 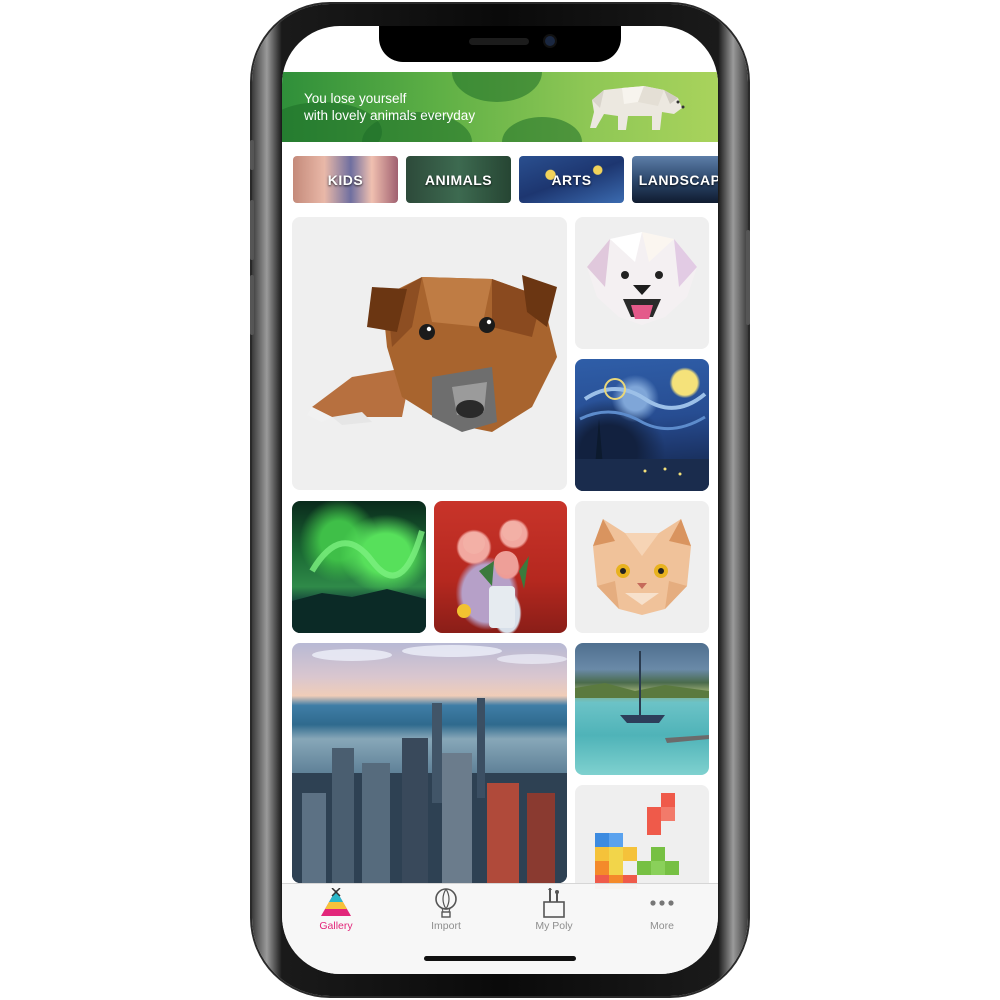 What do you see at coordinates (493, 574) in the screenshot?
I see `flowers-vase-image` at bounding box center [493, 574].